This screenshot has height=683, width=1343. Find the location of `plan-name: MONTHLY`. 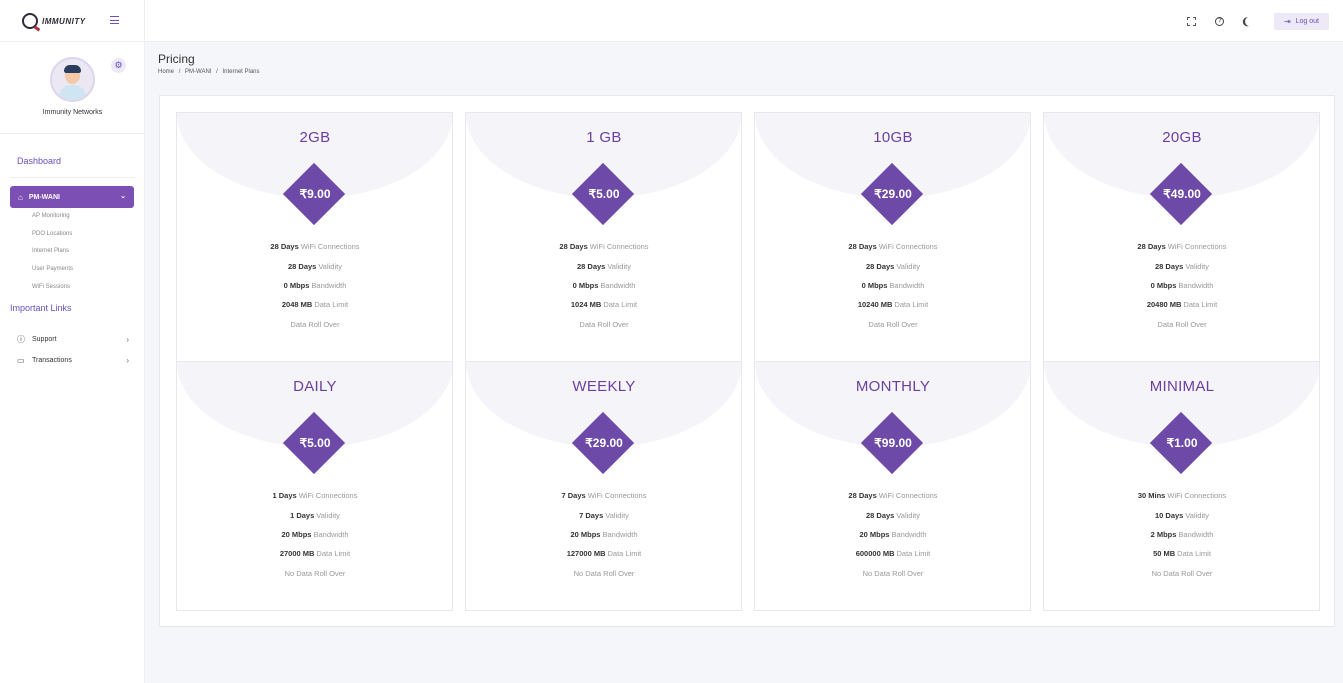

plan-name: MONTHLY is located at coordinates (893, 386).